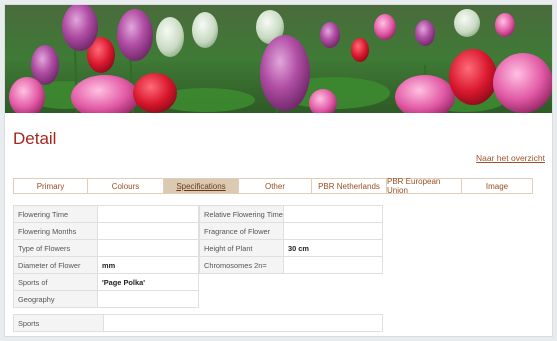 This screenshot has height=341, width=557. I want to click on tab-image: Image, so click(497, 186).